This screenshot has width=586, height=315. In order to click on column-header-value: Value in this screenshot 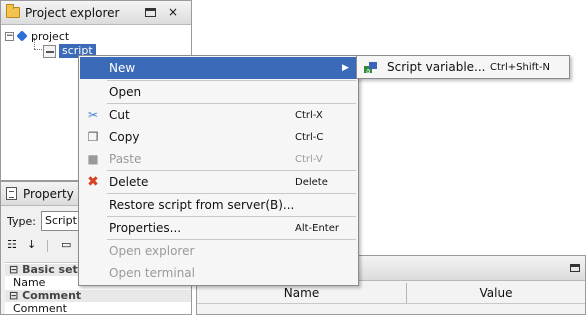, I will do `click(496, 293)`.